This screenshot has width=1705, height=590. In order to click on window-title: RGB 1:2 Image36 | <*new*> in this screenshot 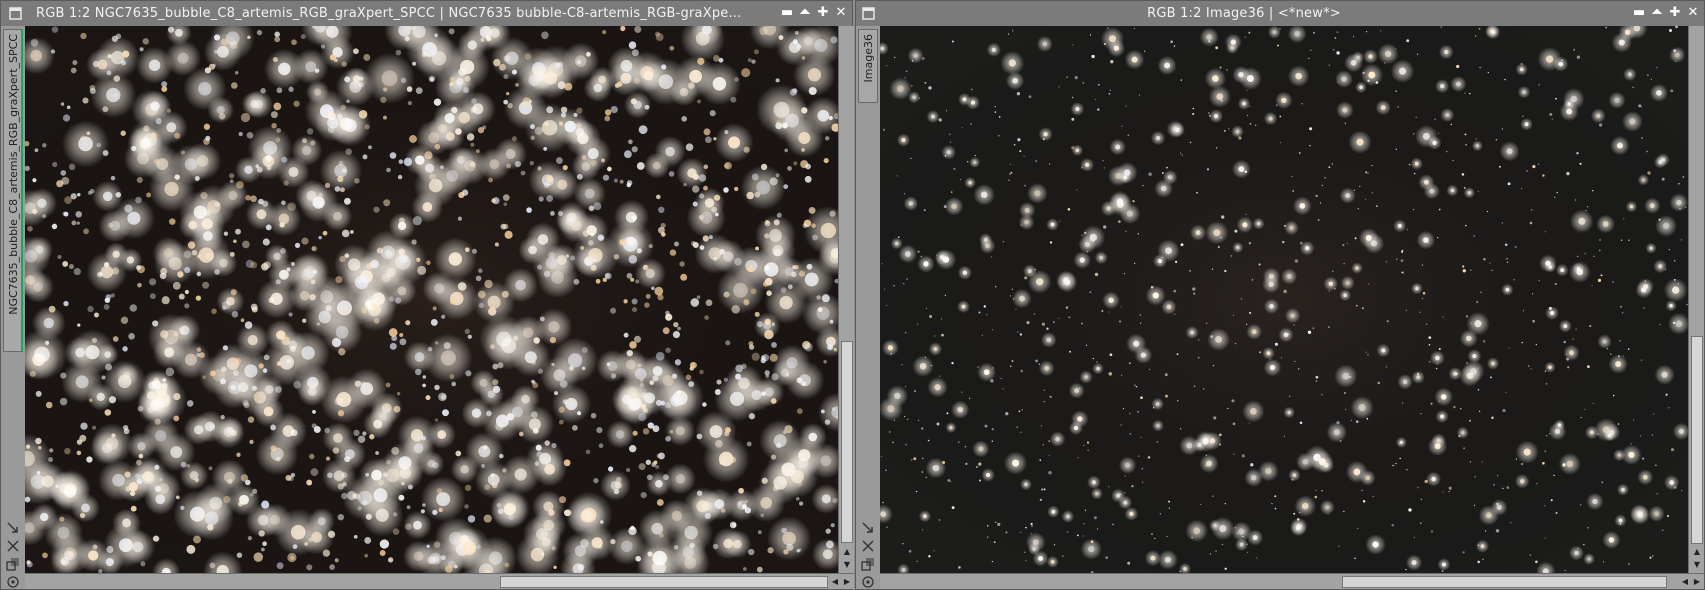, I will do `click(1244, 13)`.